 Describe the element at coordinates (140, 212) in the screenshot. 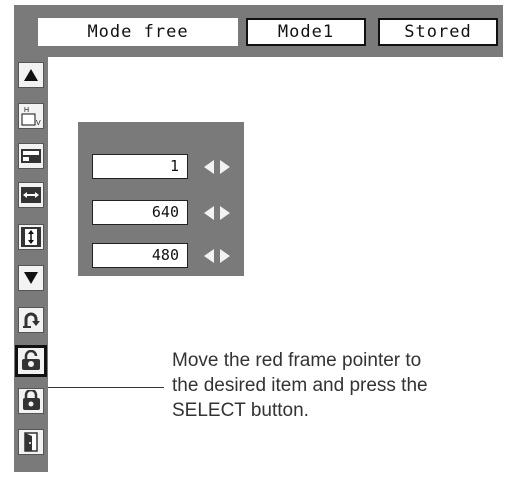

I see `horizontal-width-value: 640` at that location.